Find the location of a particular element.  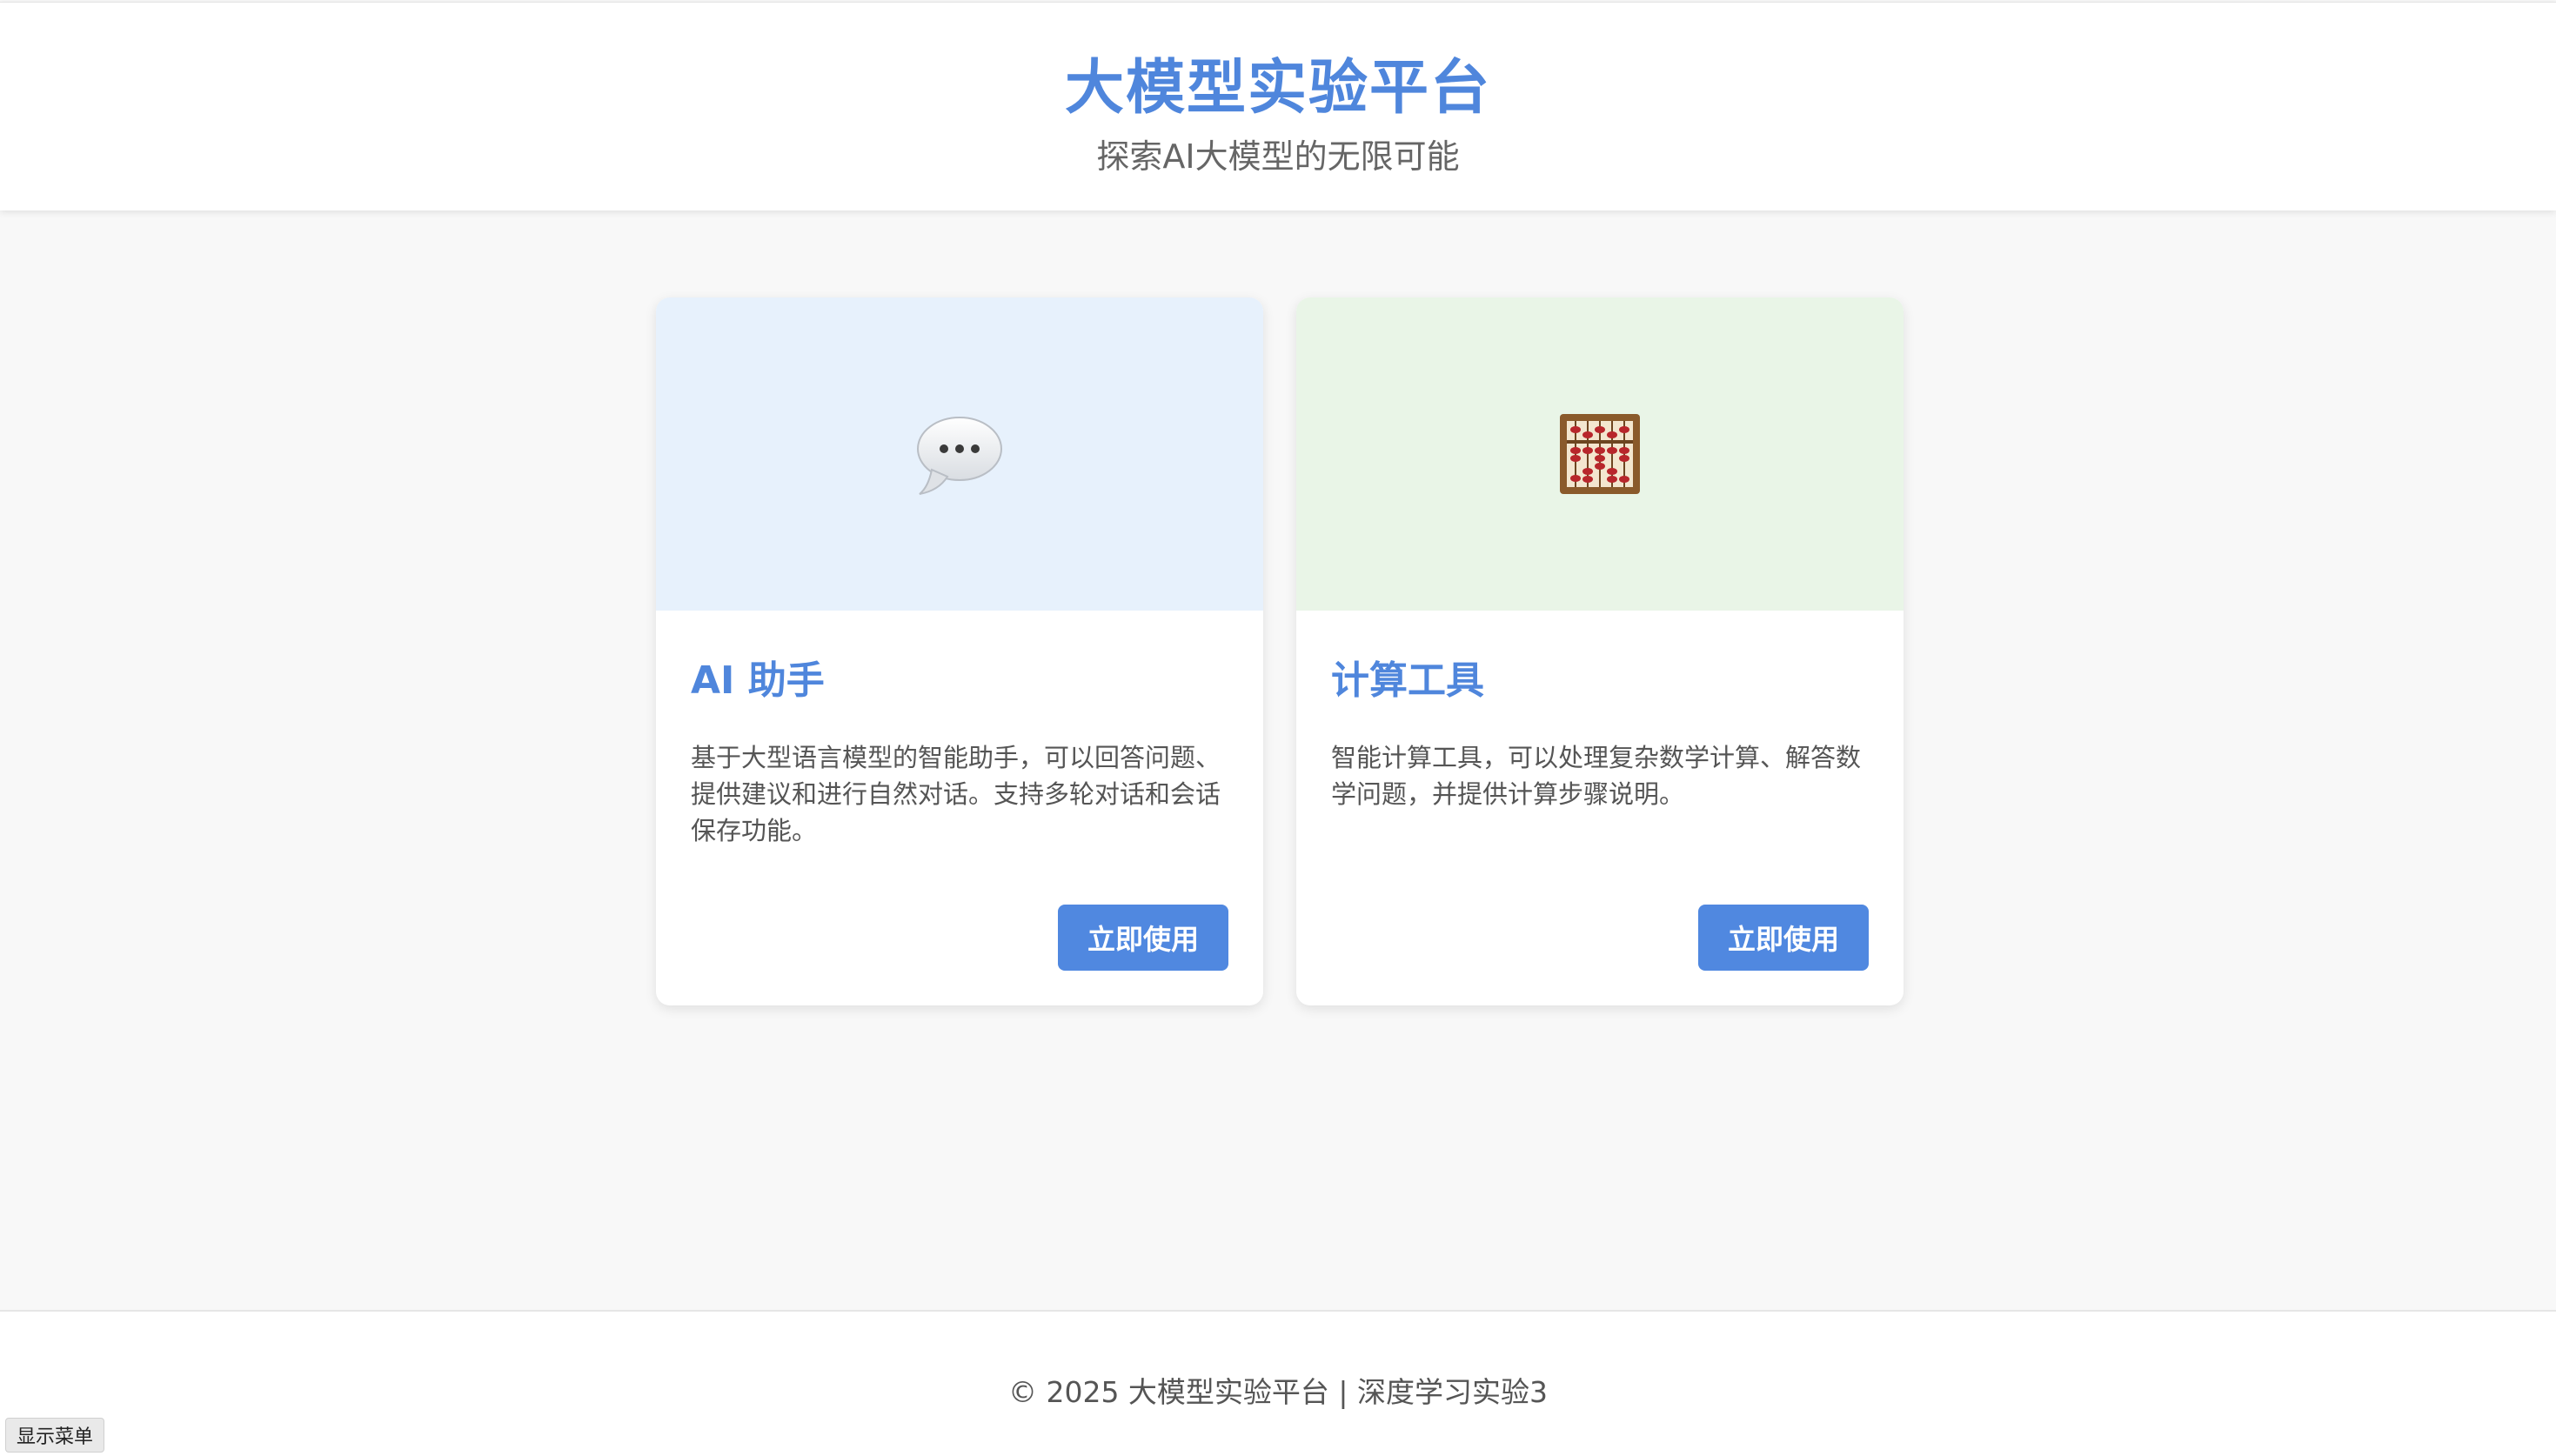

abacus-icon is located at coordinates (1600, 454).